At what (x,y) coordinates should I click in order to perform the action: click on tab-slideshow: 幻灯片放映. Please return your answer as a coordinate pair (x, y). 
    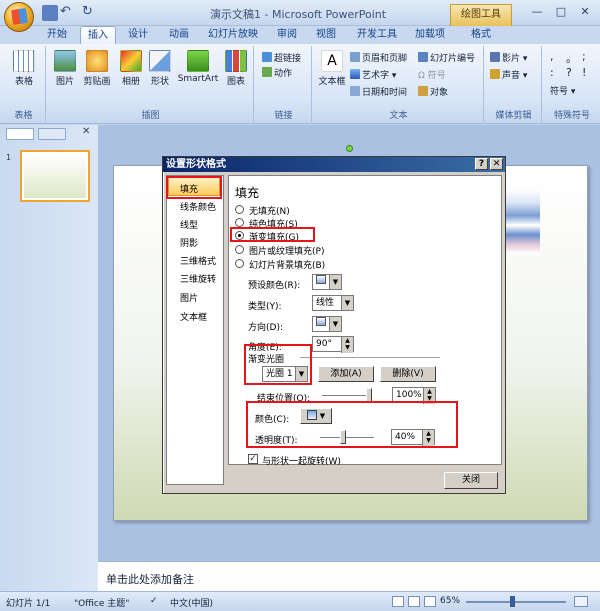
    Looking at the image, I should click on (233, 35).